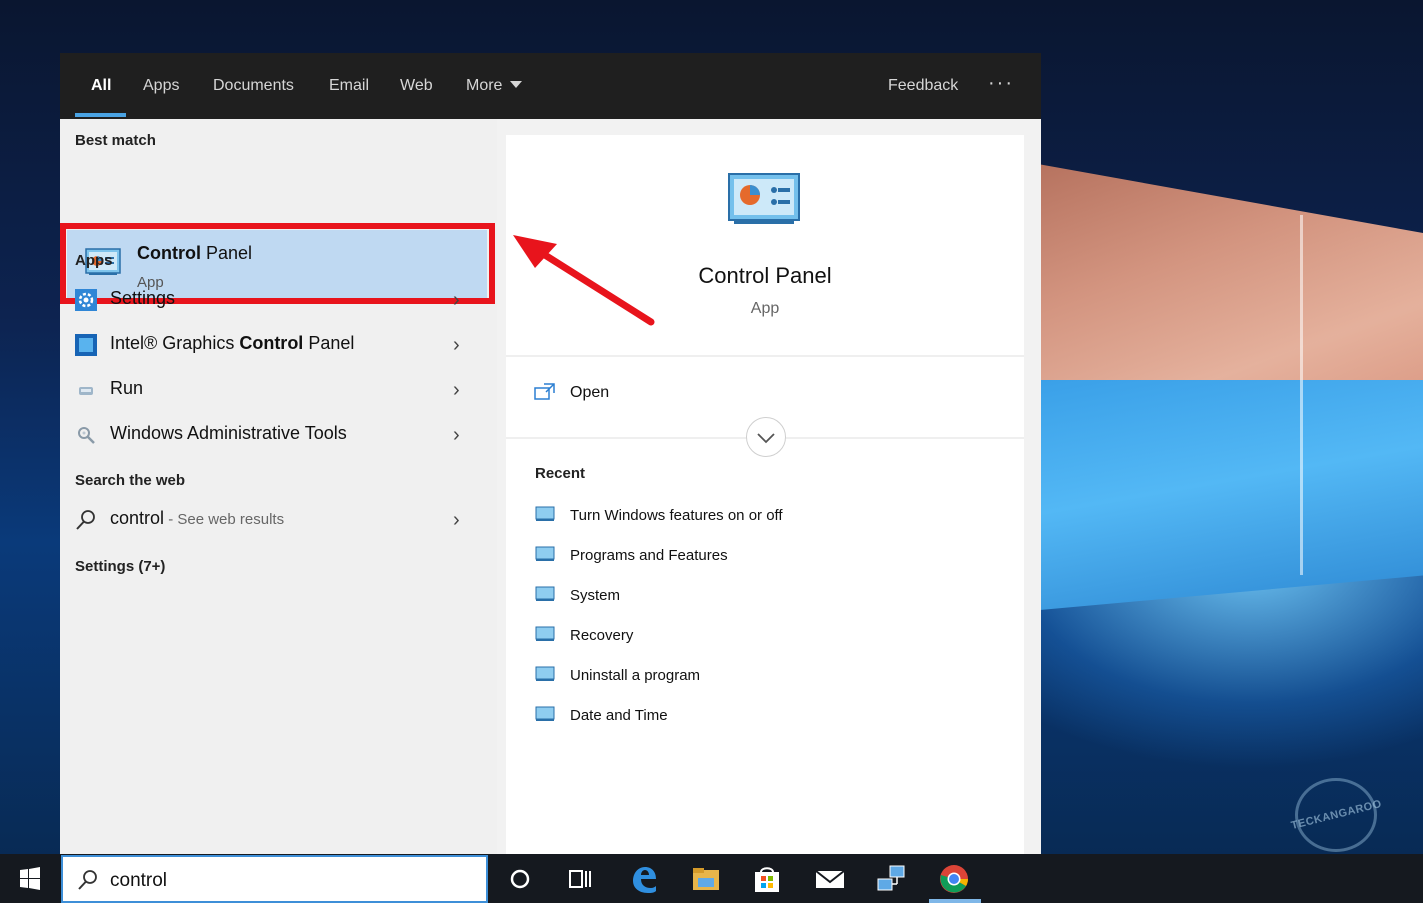 The image size is (1423, 903). Describe the element at coordinates (86, 435) in the screenshot. I see `admin-tools-icon` at that location.